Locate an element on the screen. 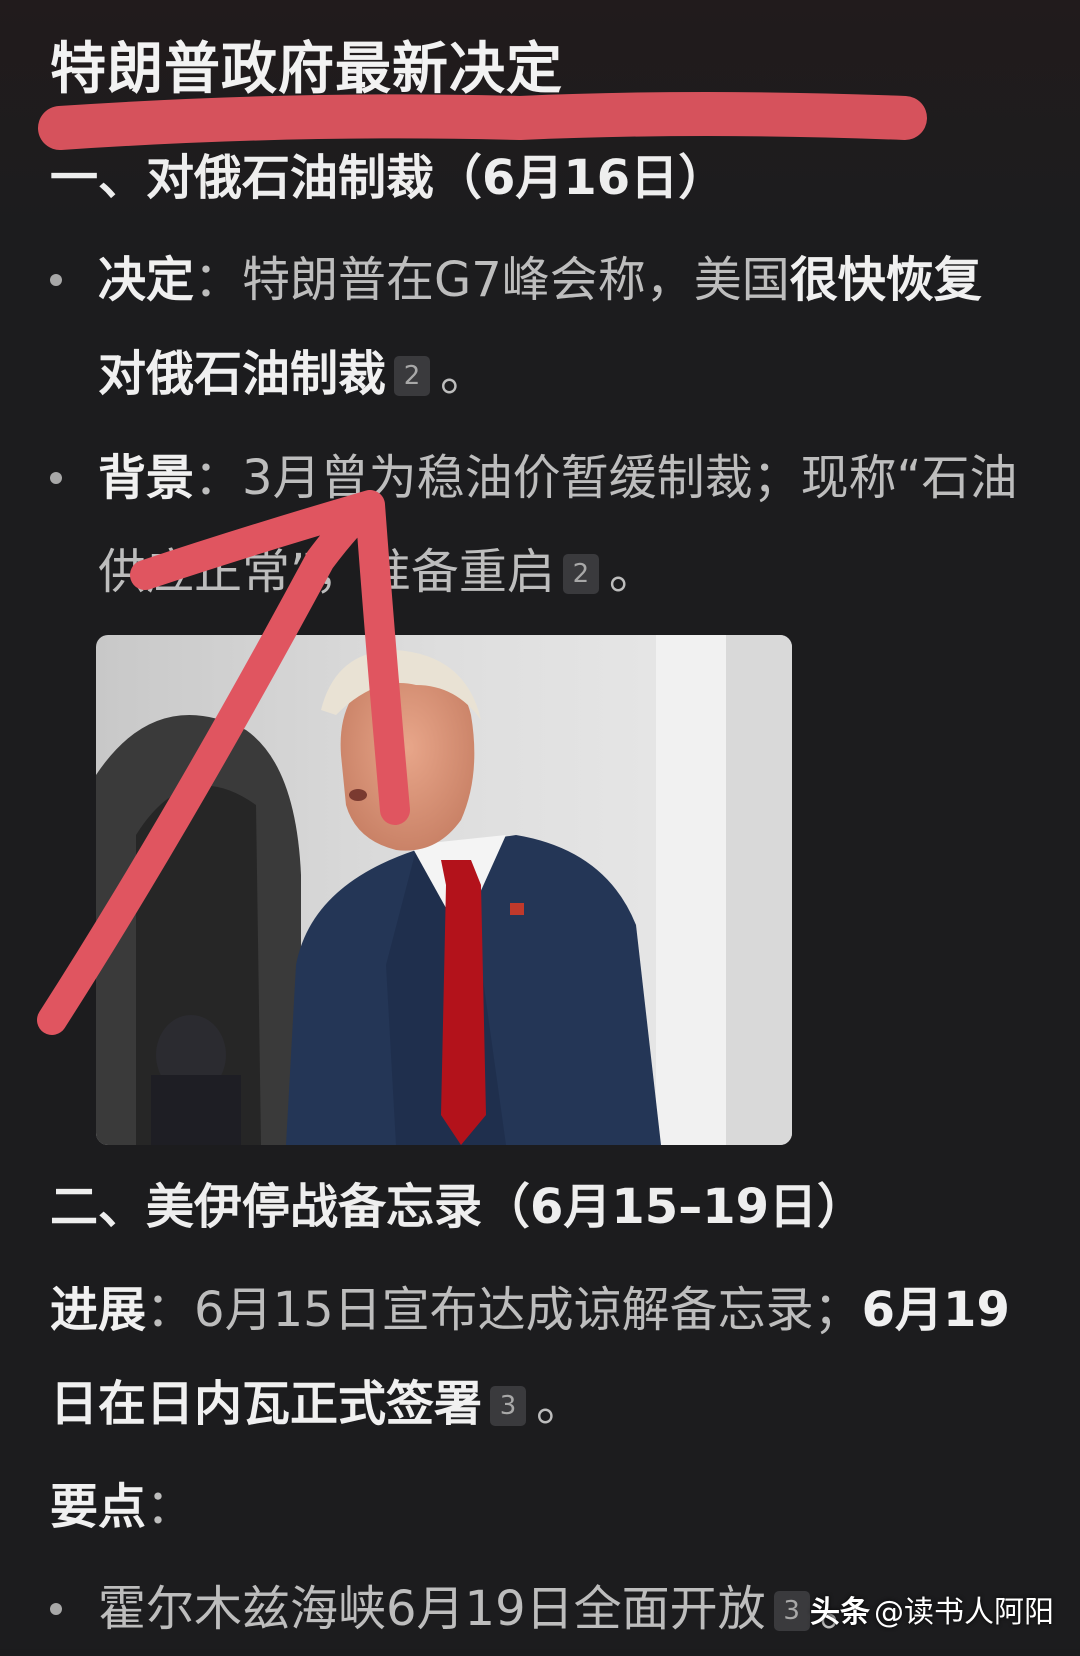 The width and height of the screenshot is (1080, 1656). decision-label: 决定 is located at coordinates (146, 280).